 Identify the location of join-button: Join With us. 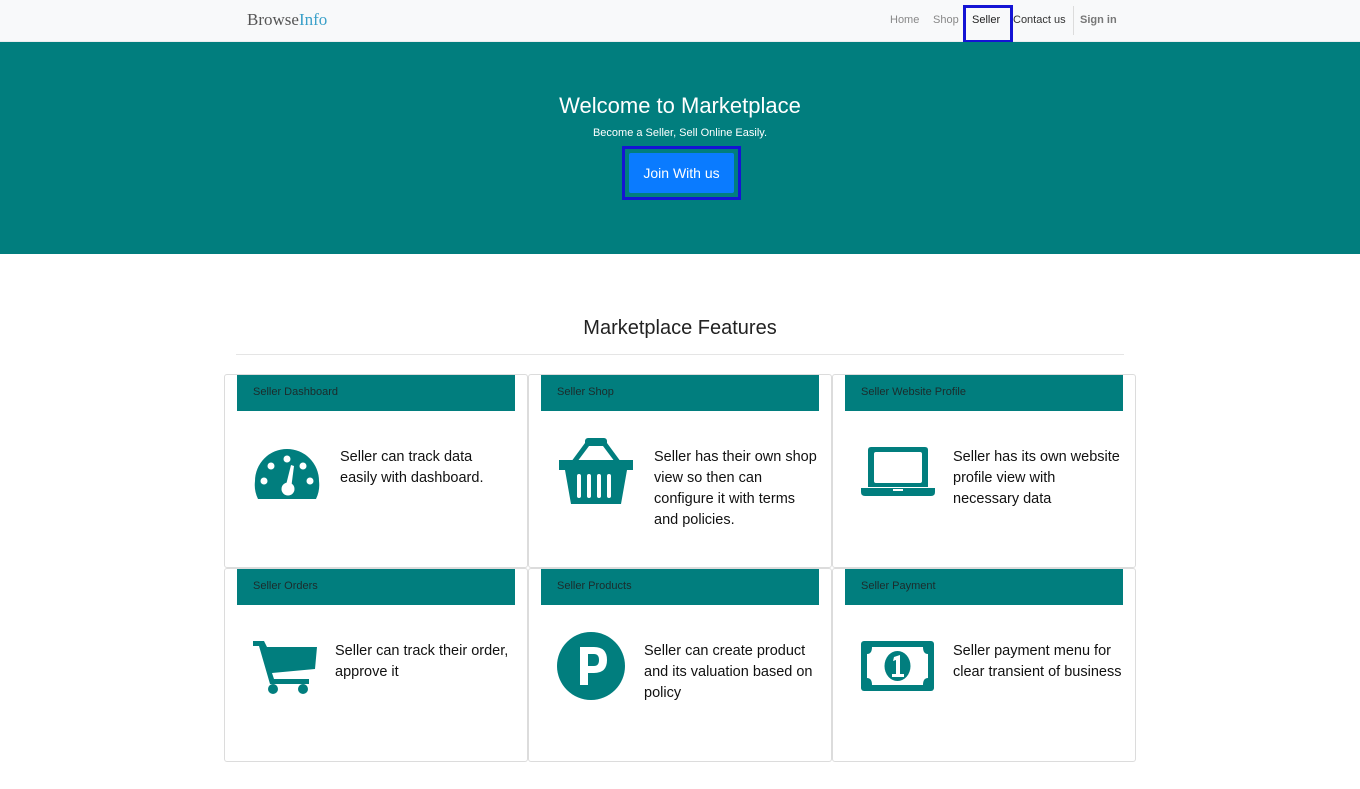
(681, 173).